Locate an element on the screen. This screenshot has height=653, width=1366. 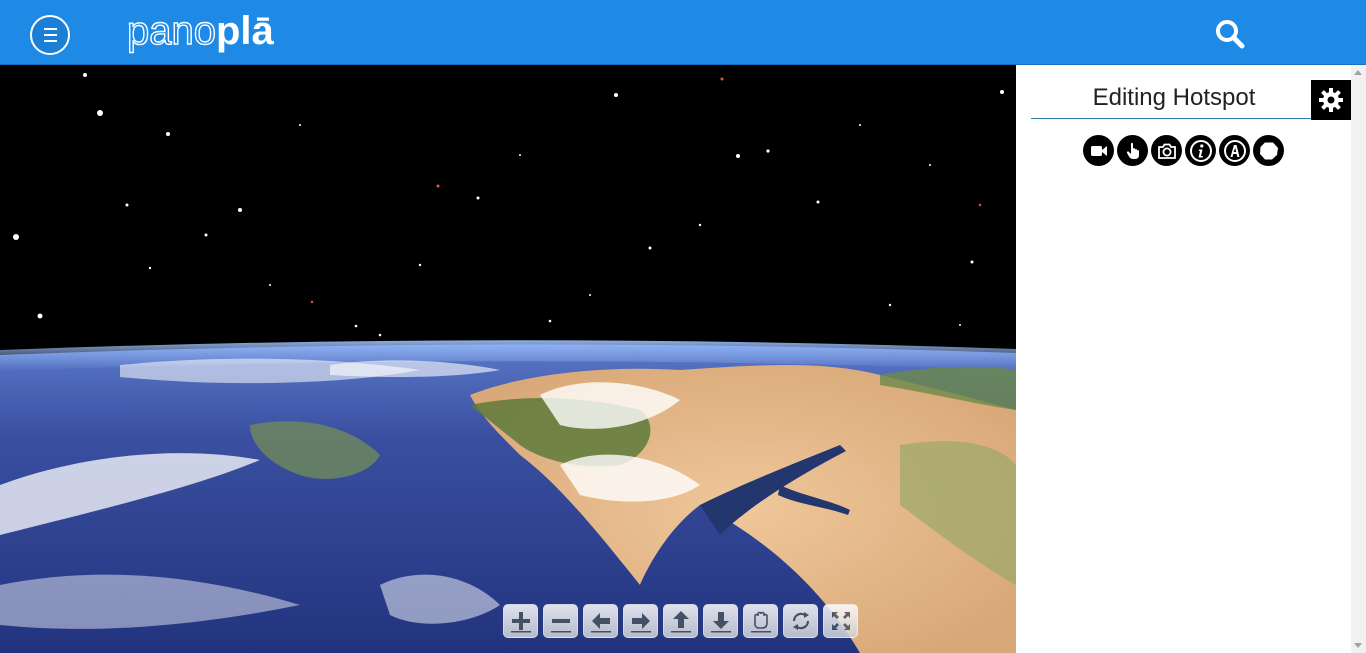
arrow-up-icon is located at coordinates (680, 622).